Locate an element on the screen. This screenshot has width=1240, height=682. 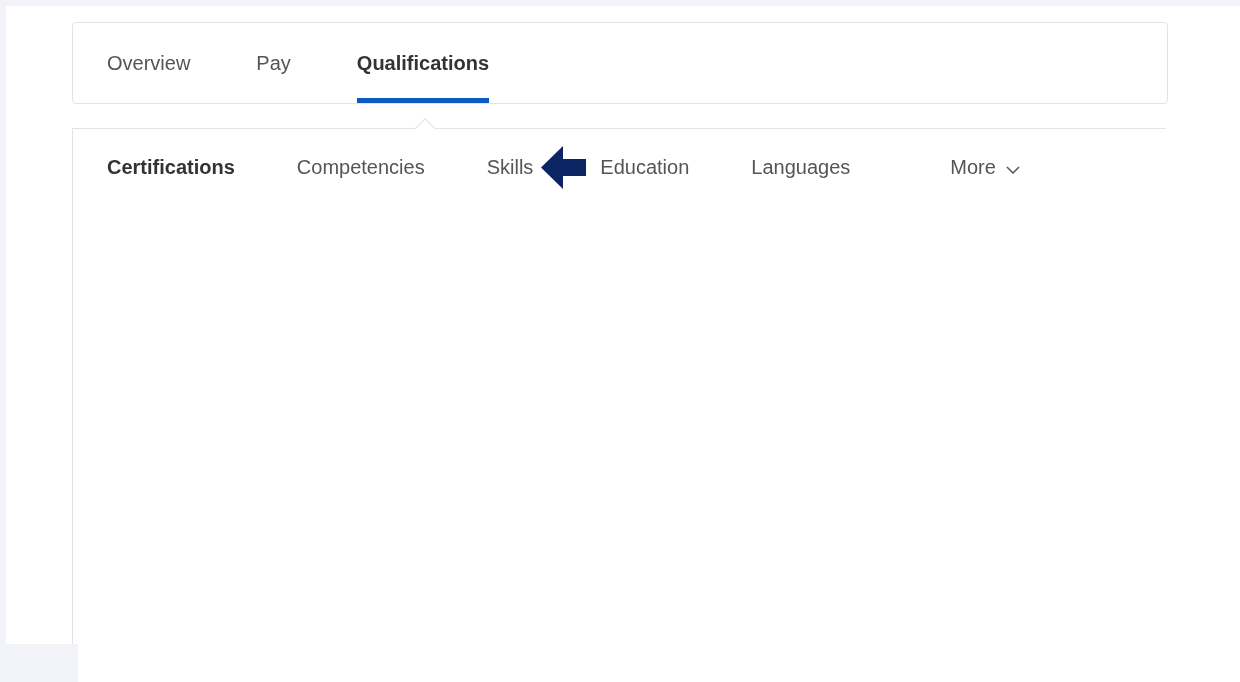
sub-tab: Competencies is located at coordinates (360, 167).